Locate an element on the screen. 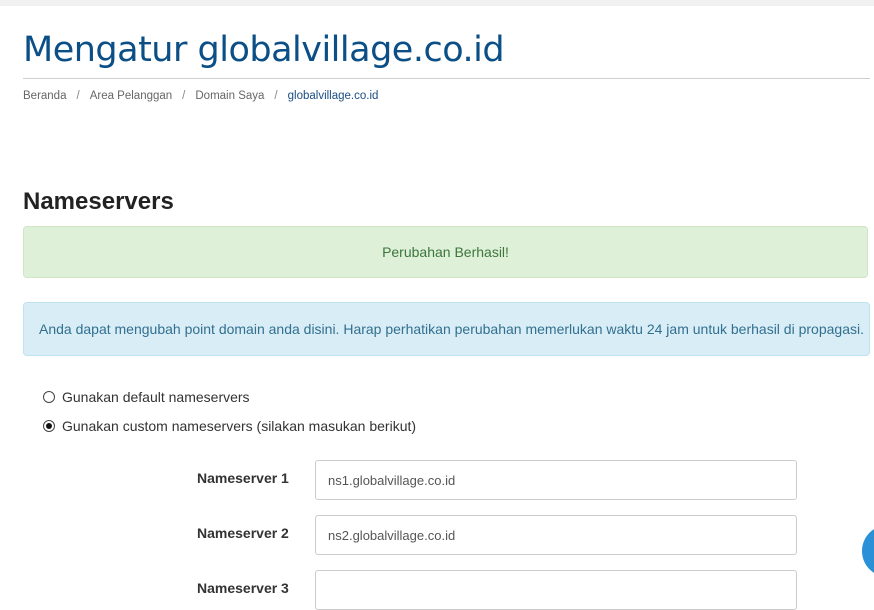  radio-default-nameservers: Gunakan default nameservers is located at coordinates (146, 397).